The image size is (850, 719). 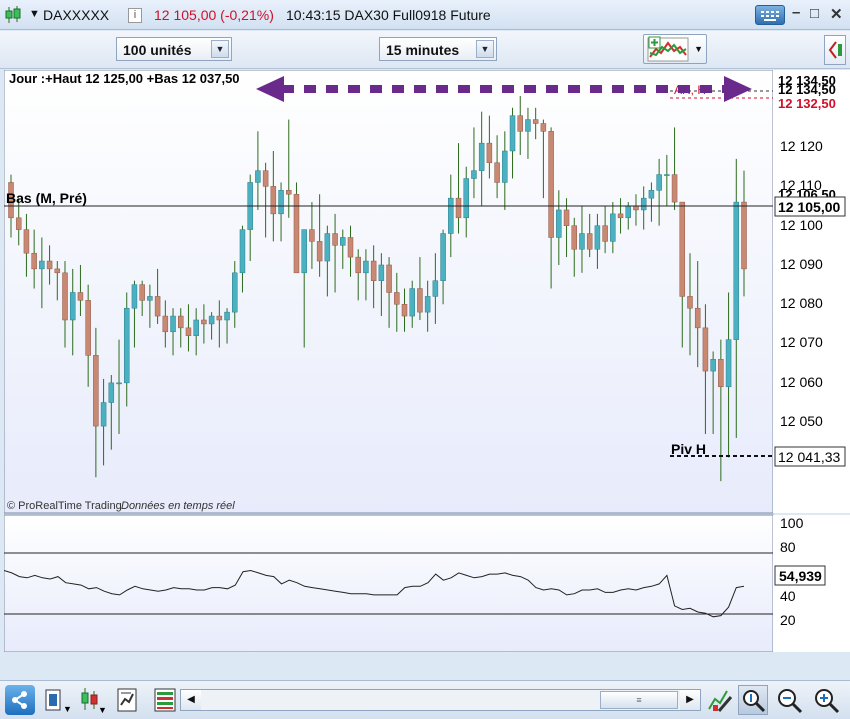 I want to click on units-value: 100 unités, so click(x=157, y=50).